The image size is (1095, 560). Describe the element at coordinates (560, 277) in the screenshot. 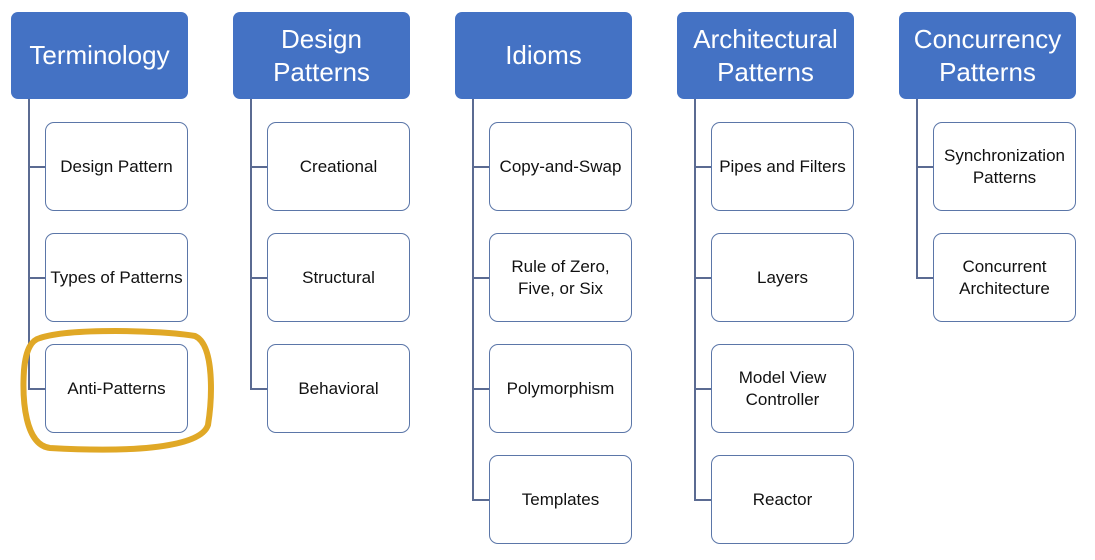

I see `child-node: Rule of Zero, Five, or Six` at that location.